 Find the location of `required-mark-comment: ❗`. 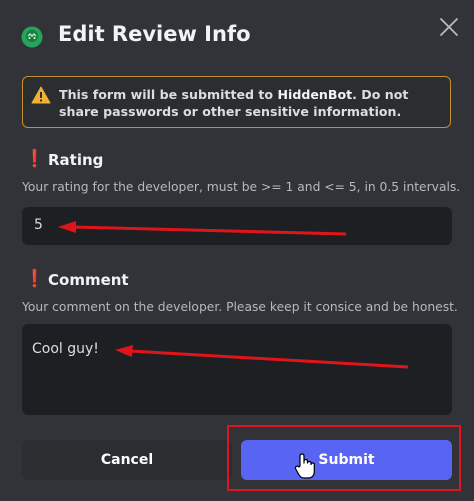

required-mark-comment: ❗ is located at coordinates (35, 279).